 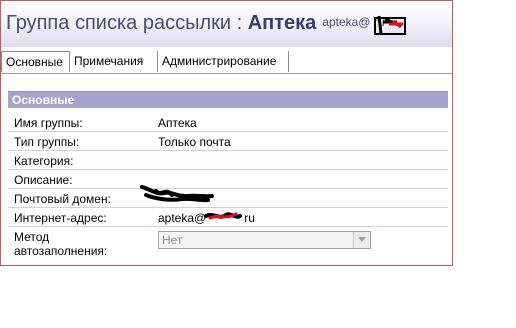 I want to click on autofill-selected-value: Нет, so click(x=172, y=240).